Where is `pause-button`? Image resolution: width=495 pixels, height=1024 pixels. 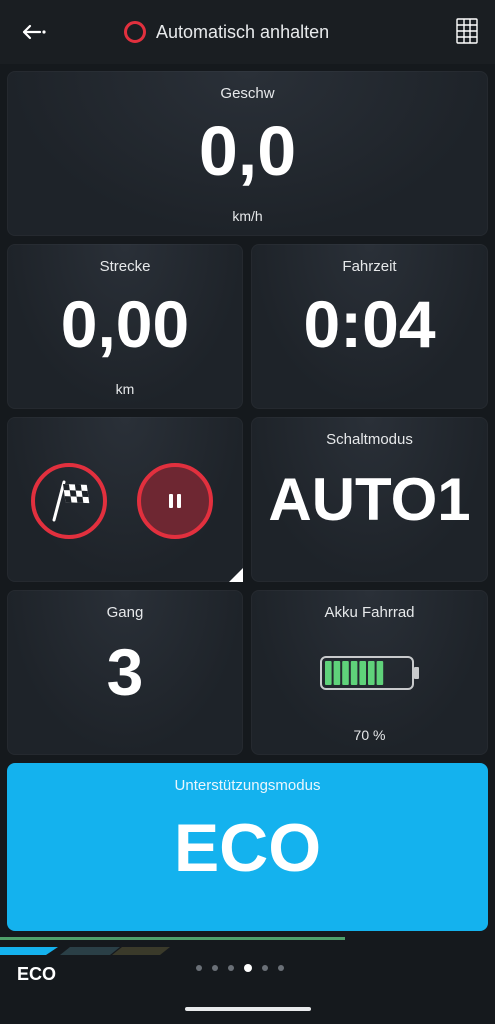
pause-button is located at coordinates (175, 501).